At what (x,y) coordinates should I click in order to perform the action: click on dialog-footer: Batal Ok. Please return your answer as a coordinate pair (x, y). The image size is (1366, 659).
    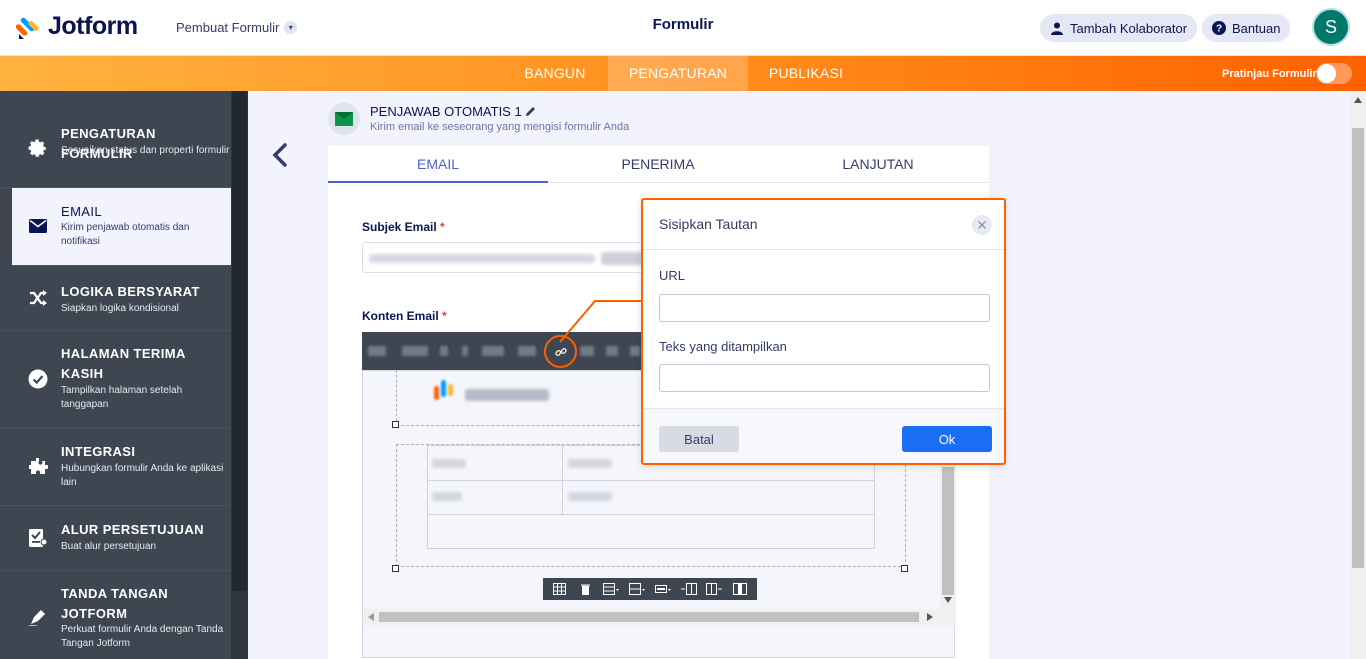
    Looking at the image, I should click on (823, 435).